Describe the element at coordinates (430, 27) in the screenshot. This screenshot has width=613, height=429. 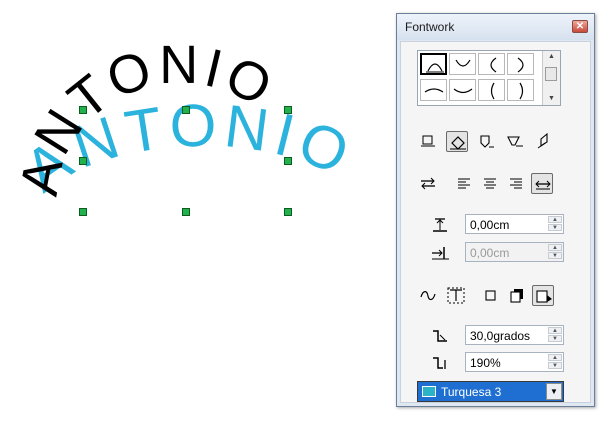
I see `window-title: Fontwork` at that location.